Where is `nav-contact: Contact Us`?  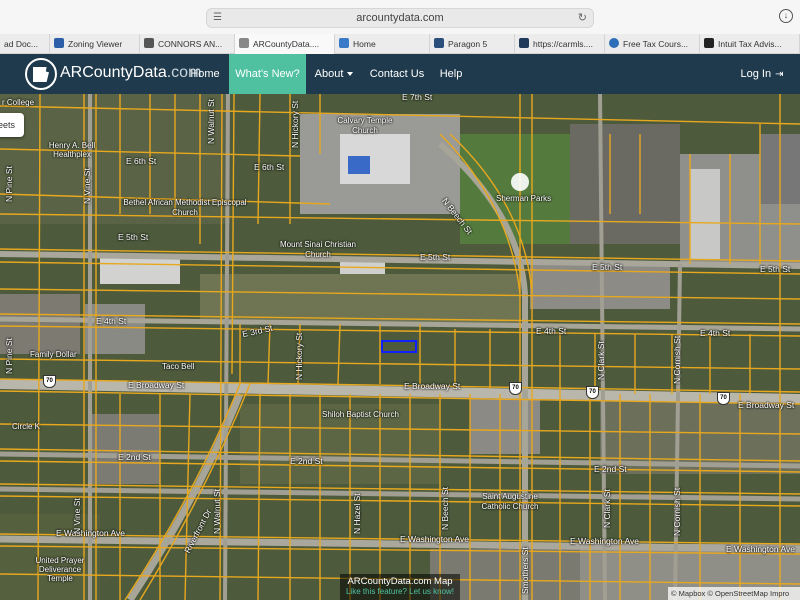
nav-contact: Contact Us is located at coordinates (397, 74).